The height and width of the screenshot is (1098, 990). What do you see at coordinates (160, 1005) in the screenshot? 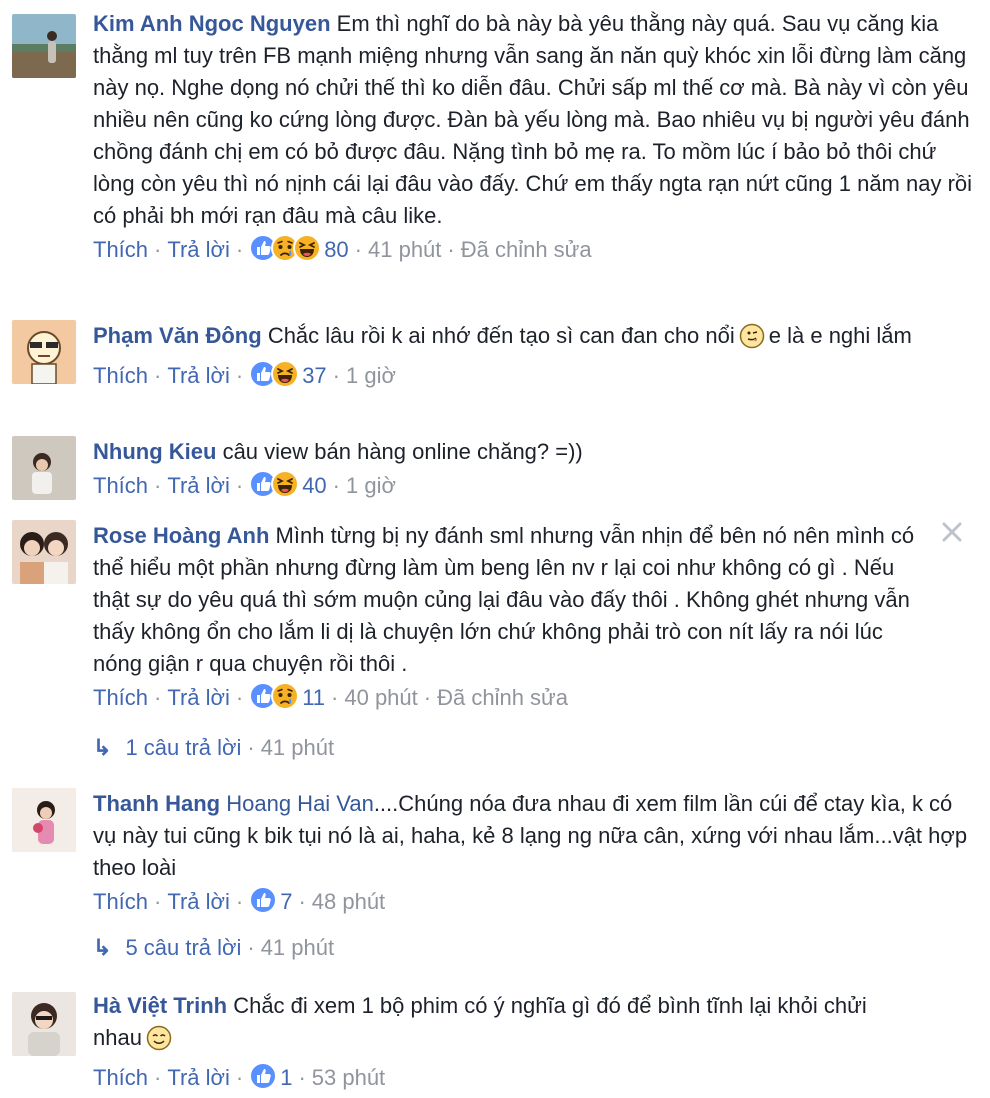
I see `comment-author: Hà Việt Trinh` at bounding box center [160, 1005].